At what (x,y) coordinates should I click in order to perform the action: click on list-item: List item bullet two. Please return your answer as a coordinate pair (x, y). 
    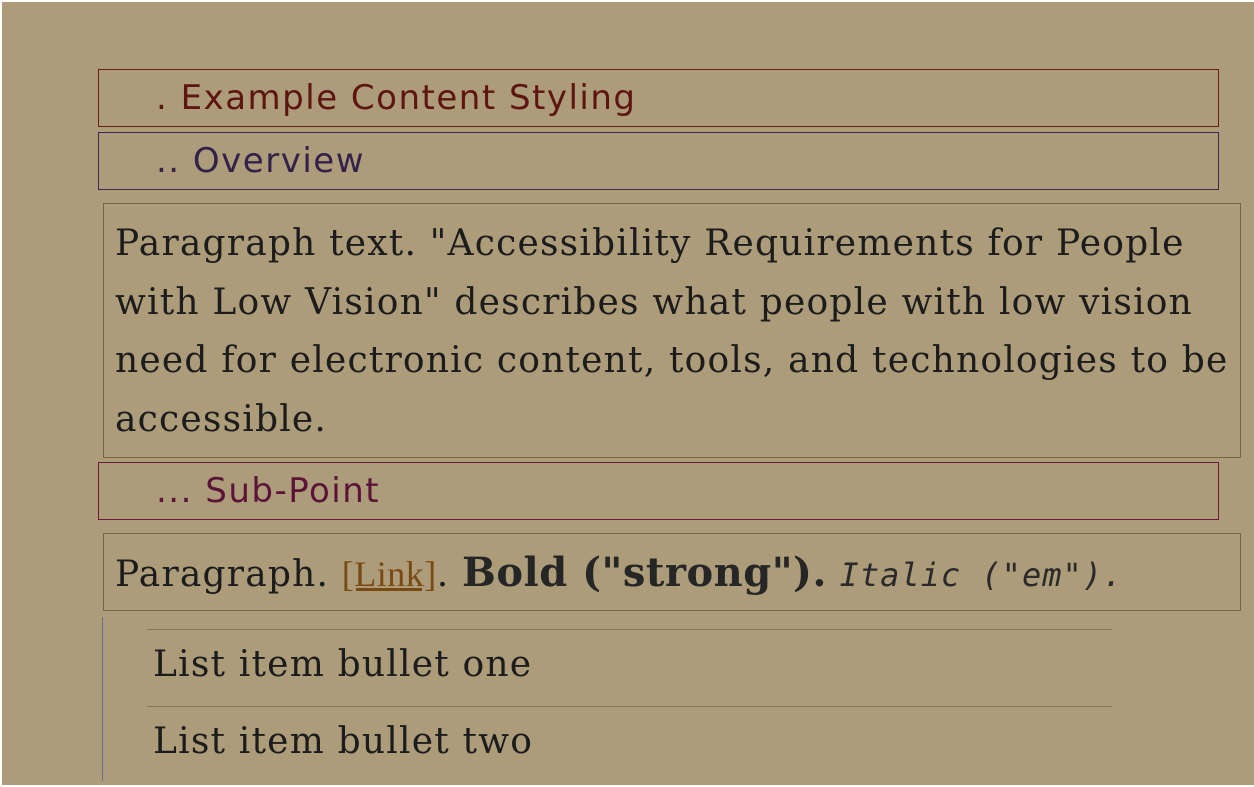
    Looking at the image, I should click on (629, 744).